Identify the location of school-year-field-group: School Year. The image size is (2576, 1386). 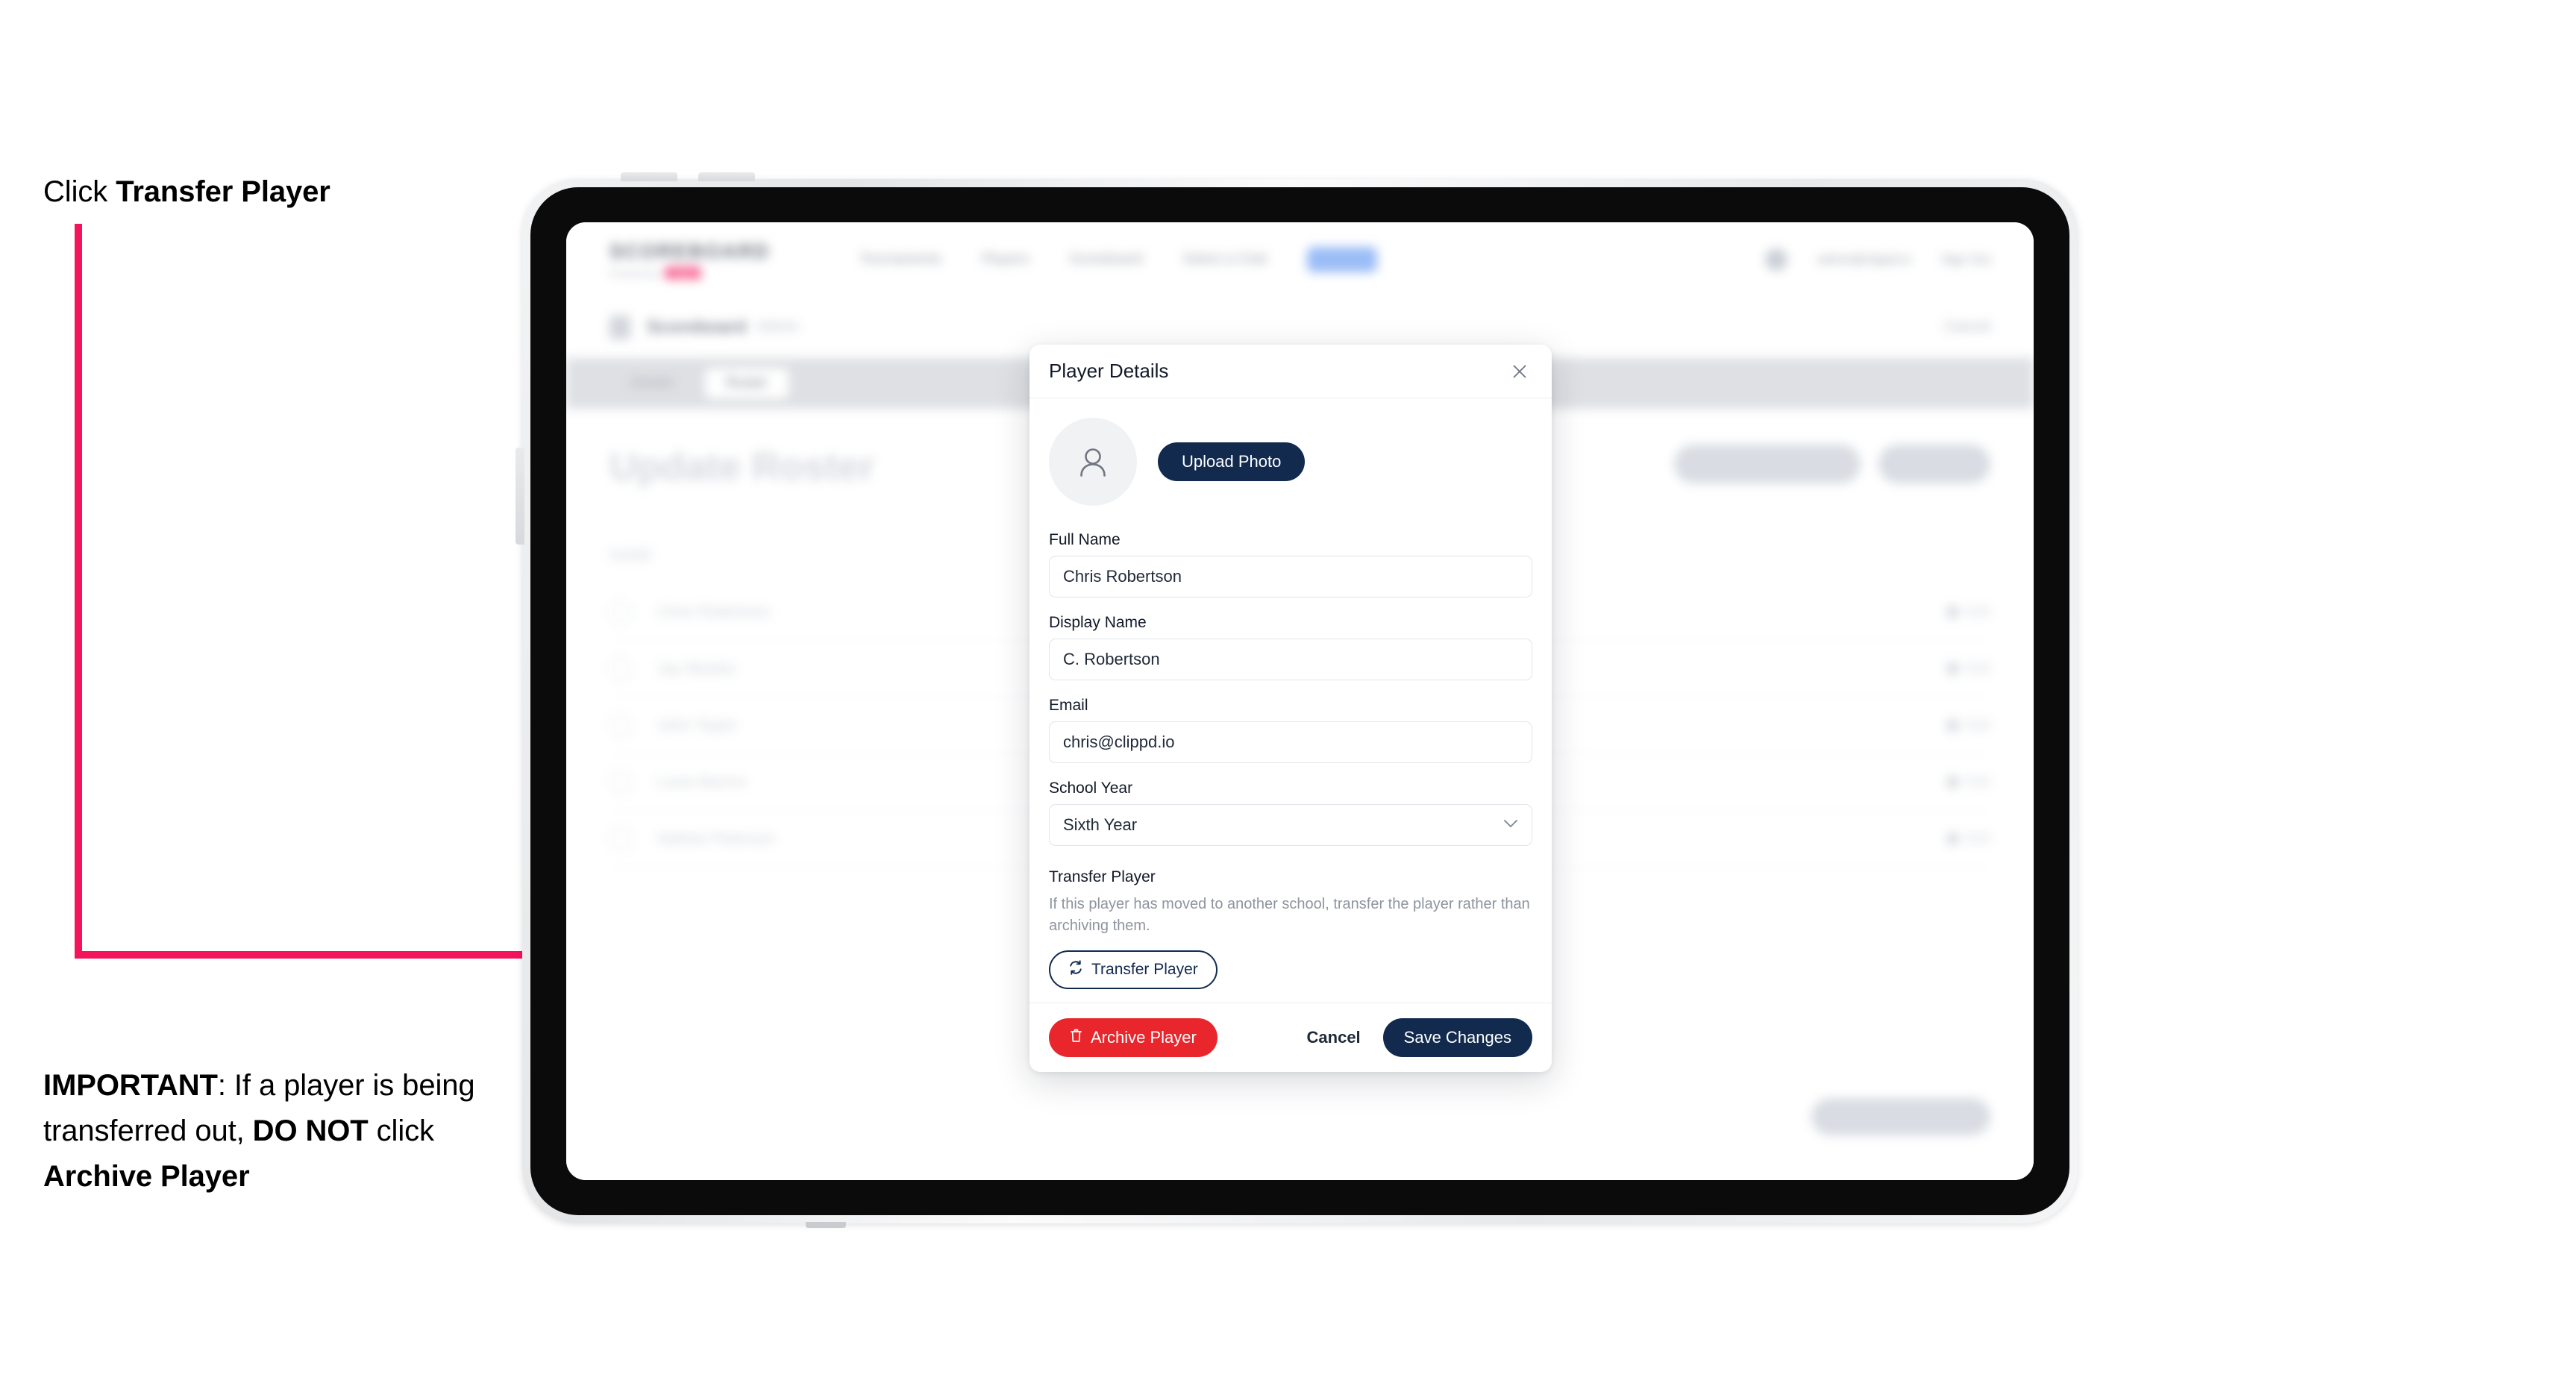
(1290, 813).